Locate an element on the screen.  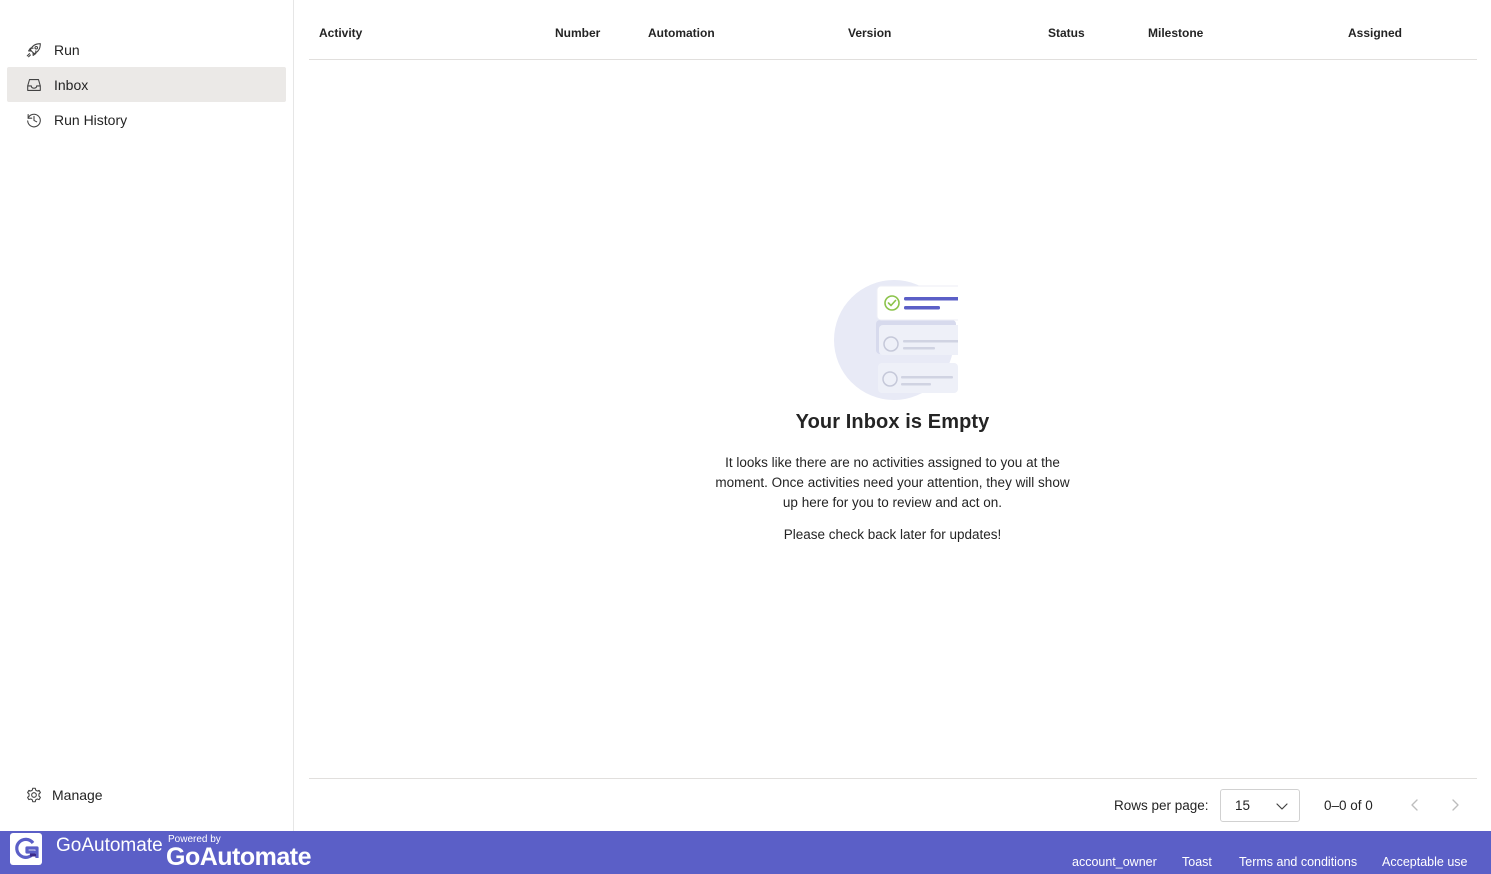
sidebar-nav: Run Inbox Run History is located at coordinates (146, 84).